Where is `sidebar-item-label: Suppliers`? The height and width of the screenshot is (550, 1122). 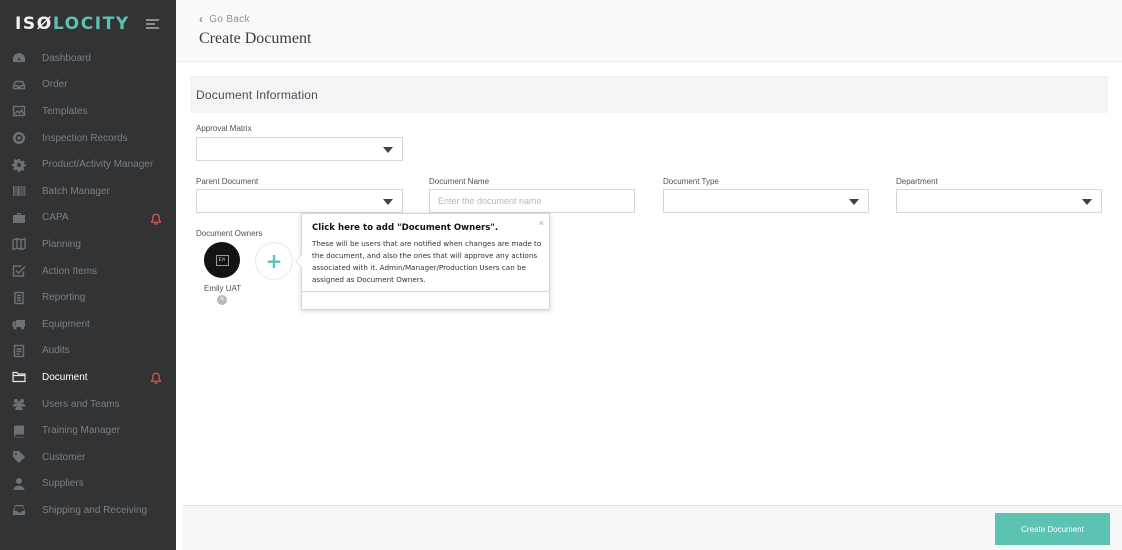
sidebar-item-label: Suppliers is located at coordinates (63, 484).